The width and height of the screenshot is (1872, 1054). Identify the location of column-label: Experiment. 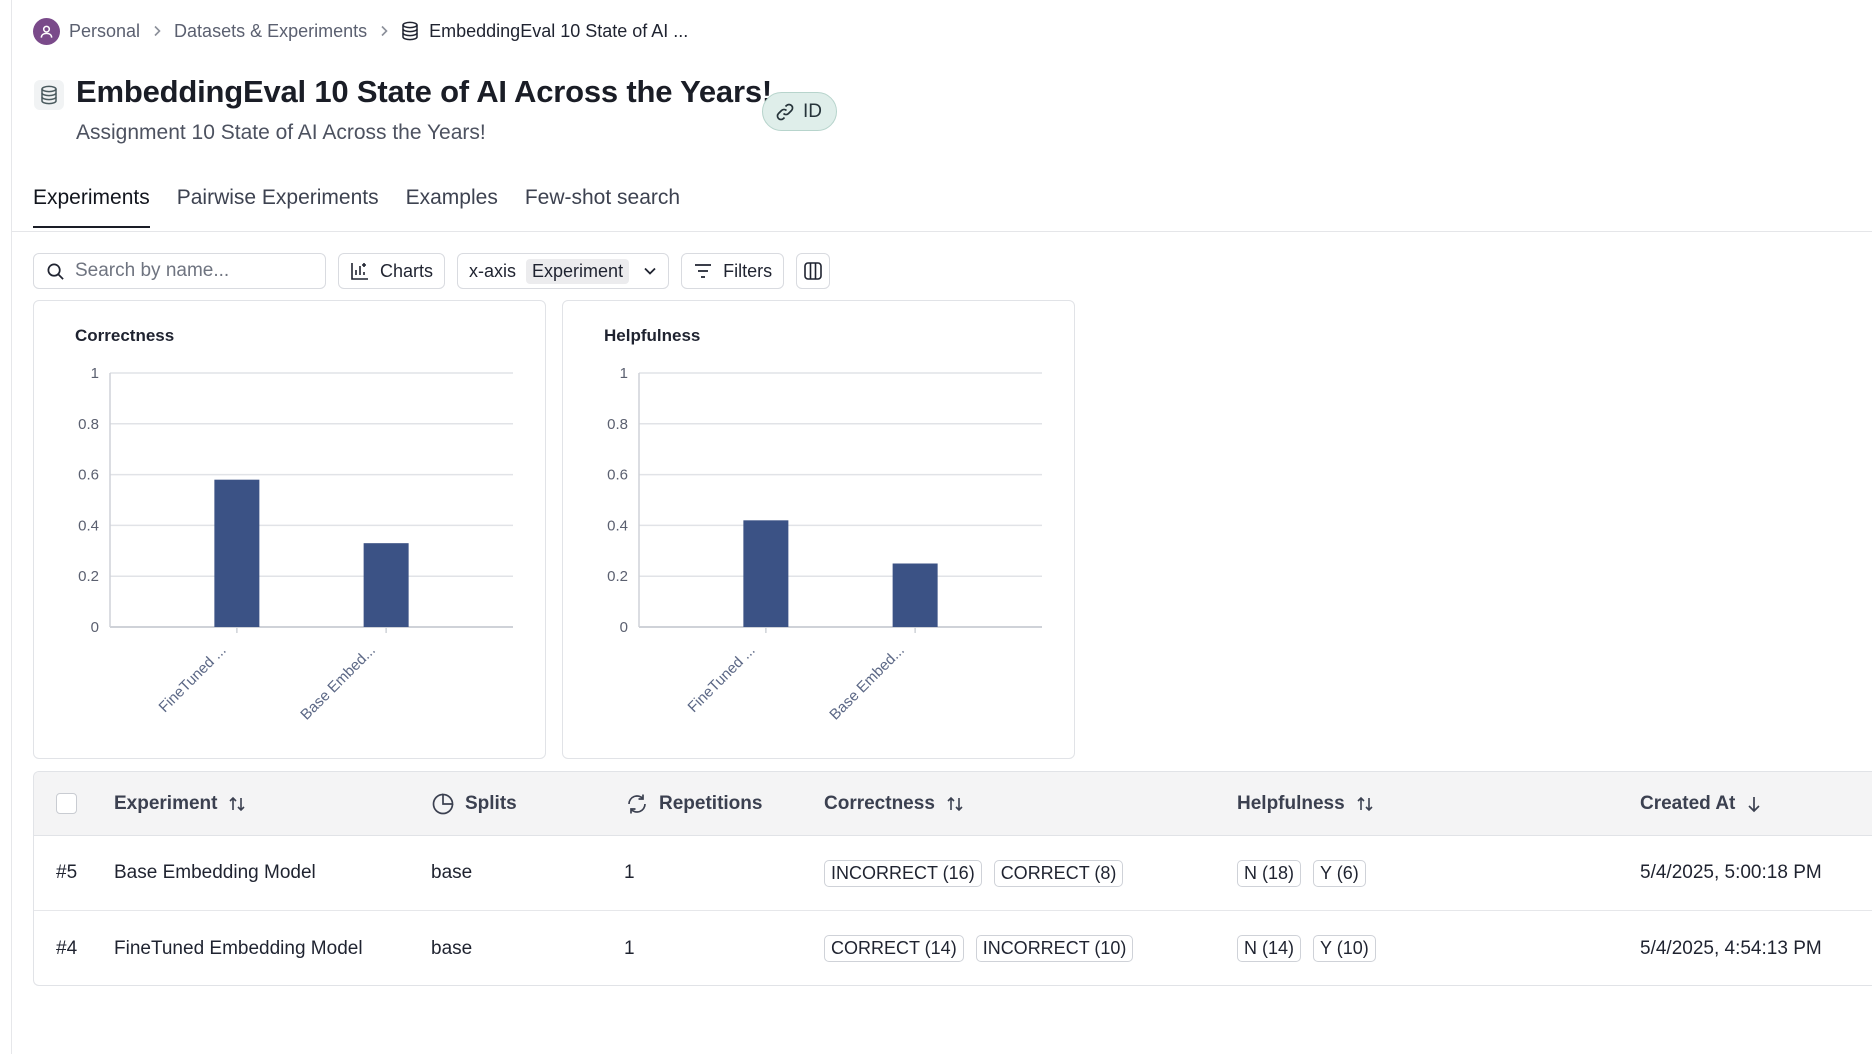
(166, 803).